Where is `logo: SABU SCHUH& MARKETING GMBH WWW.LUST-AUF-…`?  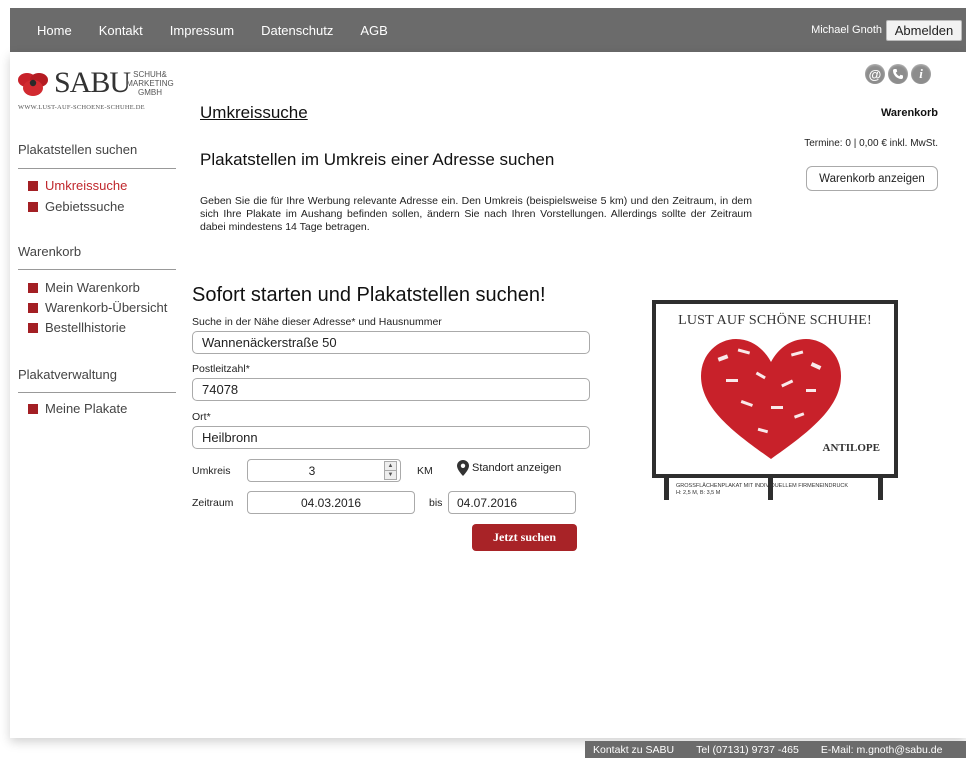 logo: SABU SCHUH& MARKETING GMBH WWW.LUST-AUF-… is located at coordinates (98, 91).